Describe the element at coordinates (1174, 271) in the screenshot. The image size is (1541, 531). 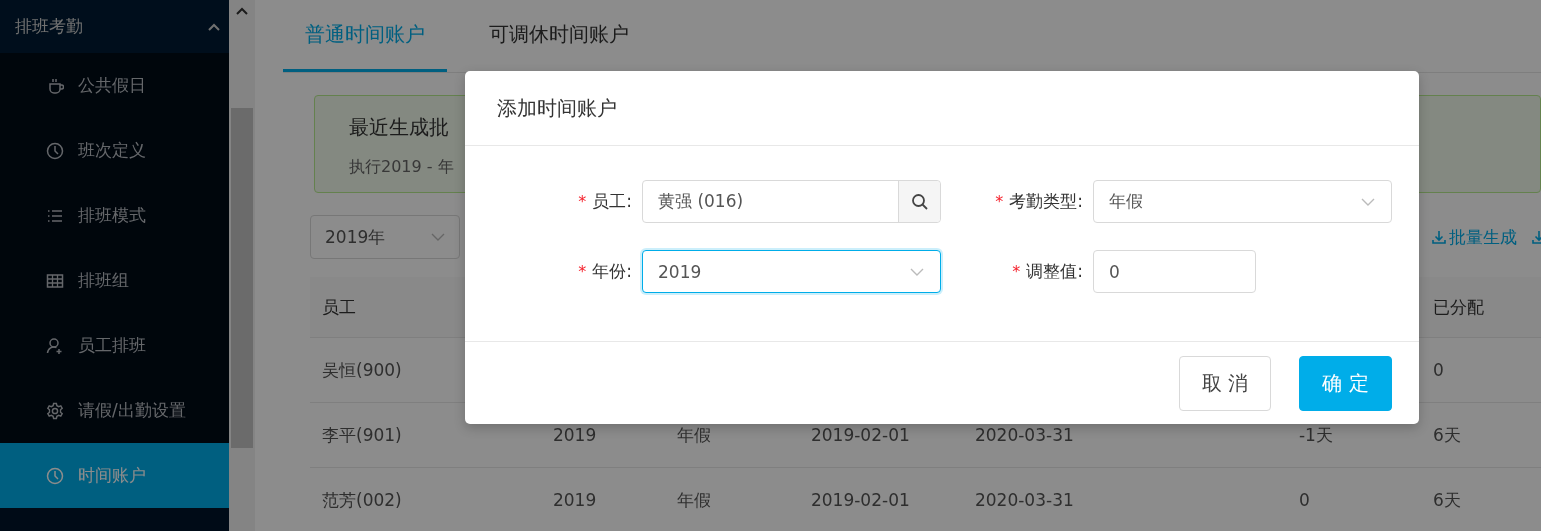
I see `input-field: 0` at that location.